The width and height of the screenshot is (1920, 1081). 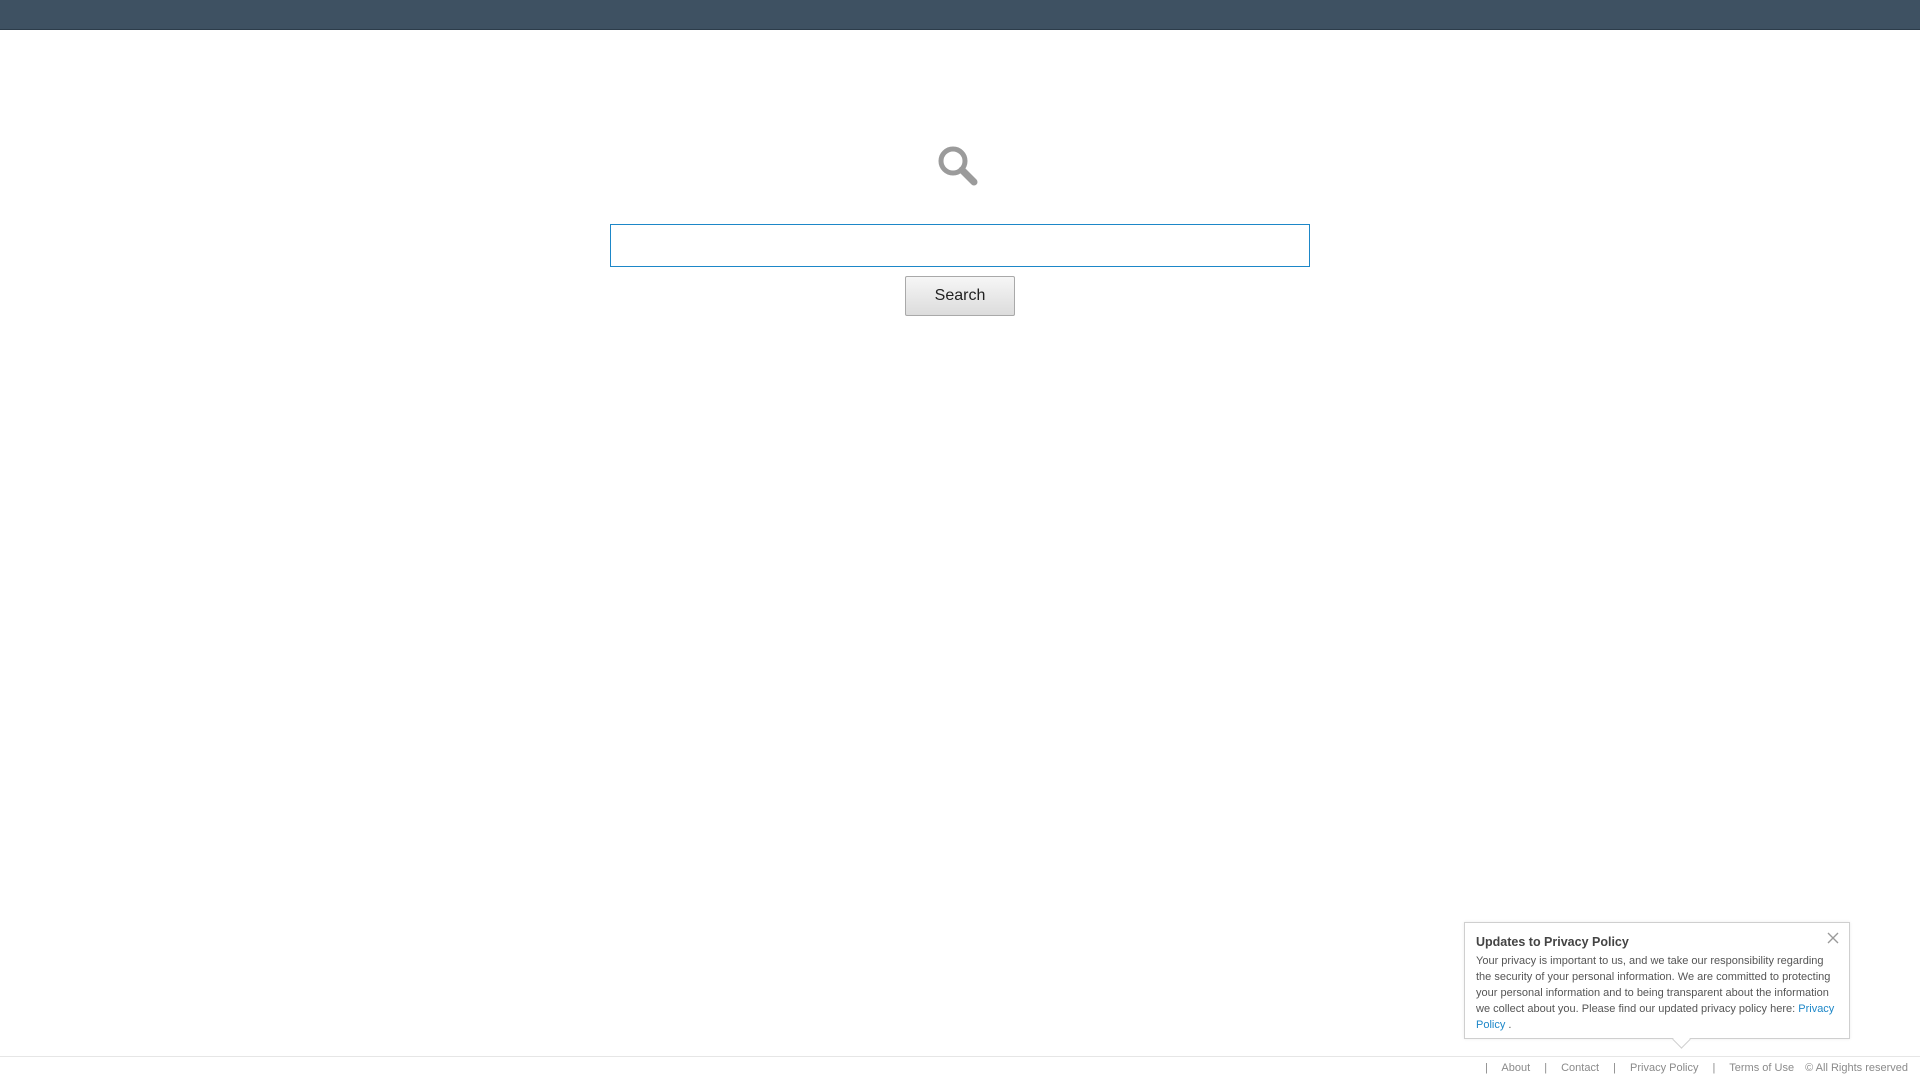 What do you see at coordinates (1580, 1068) in the screenshot?
I see `footer-link-contact: Contact` at bounding box center [1580, 1068].